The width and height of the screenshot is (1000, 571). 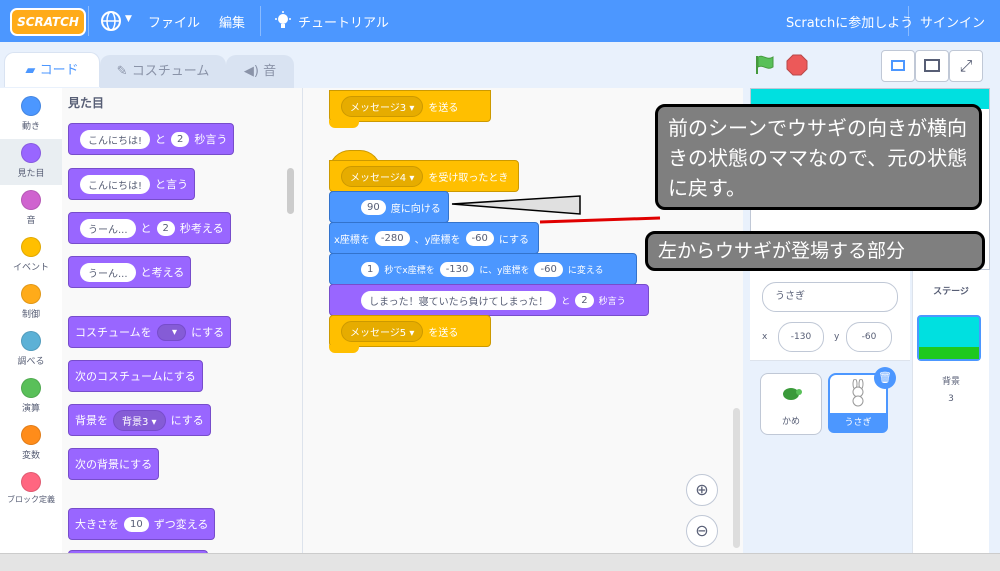 What do you see at coordinates (31, 256) in the screenshot?
I see `category-item: イベント` at bounding box center [31, 256].